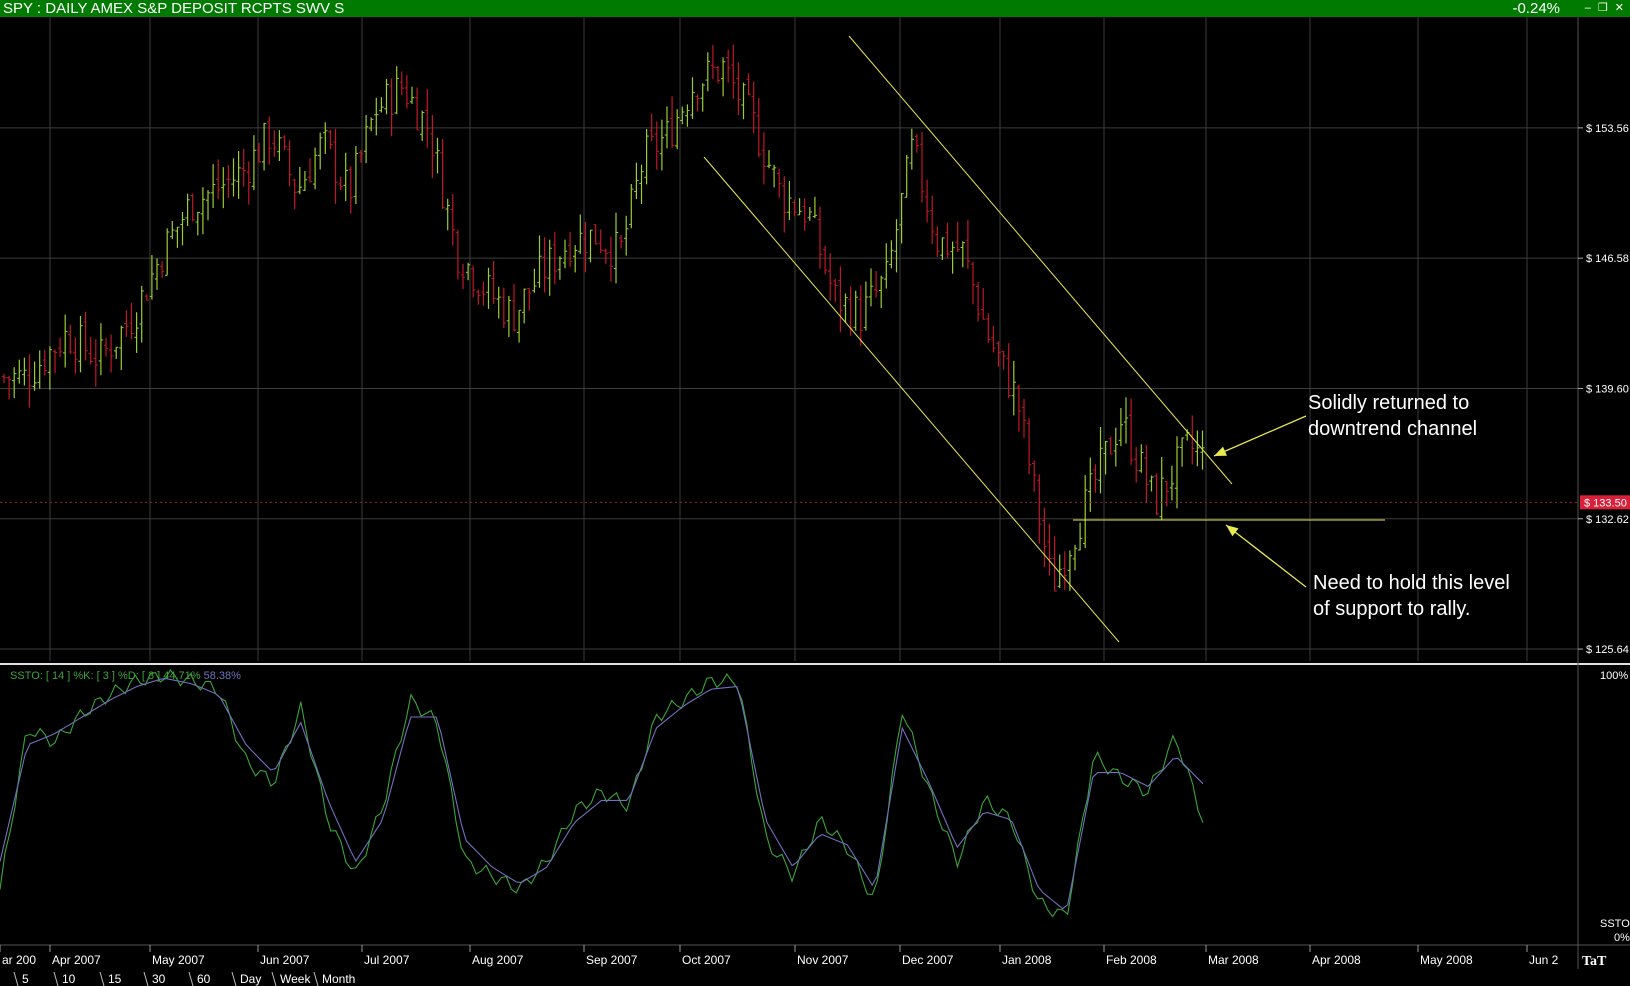  I want to click on timeframe-tab: Day, so click(250, 979).